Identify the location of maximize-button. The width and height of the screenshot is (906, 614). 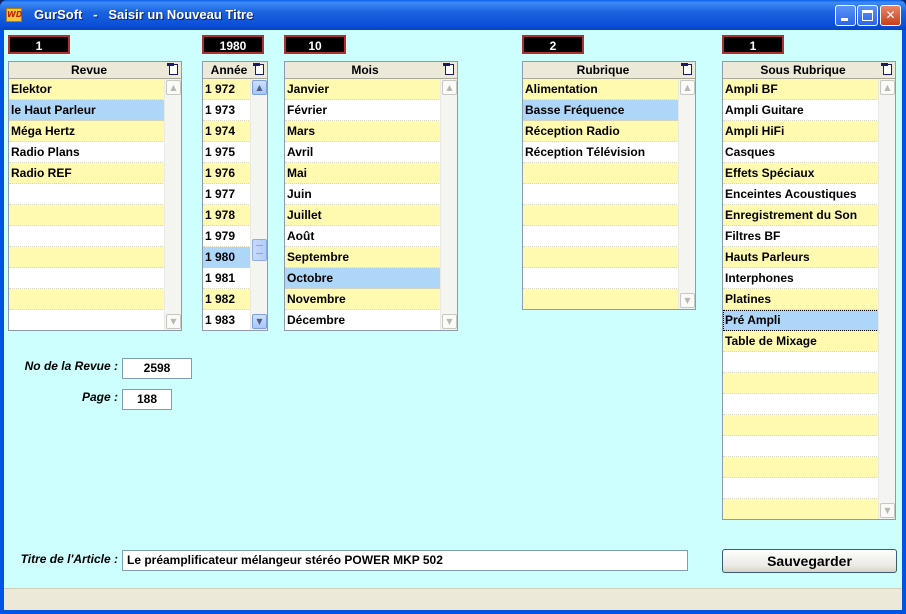
(867, 15).